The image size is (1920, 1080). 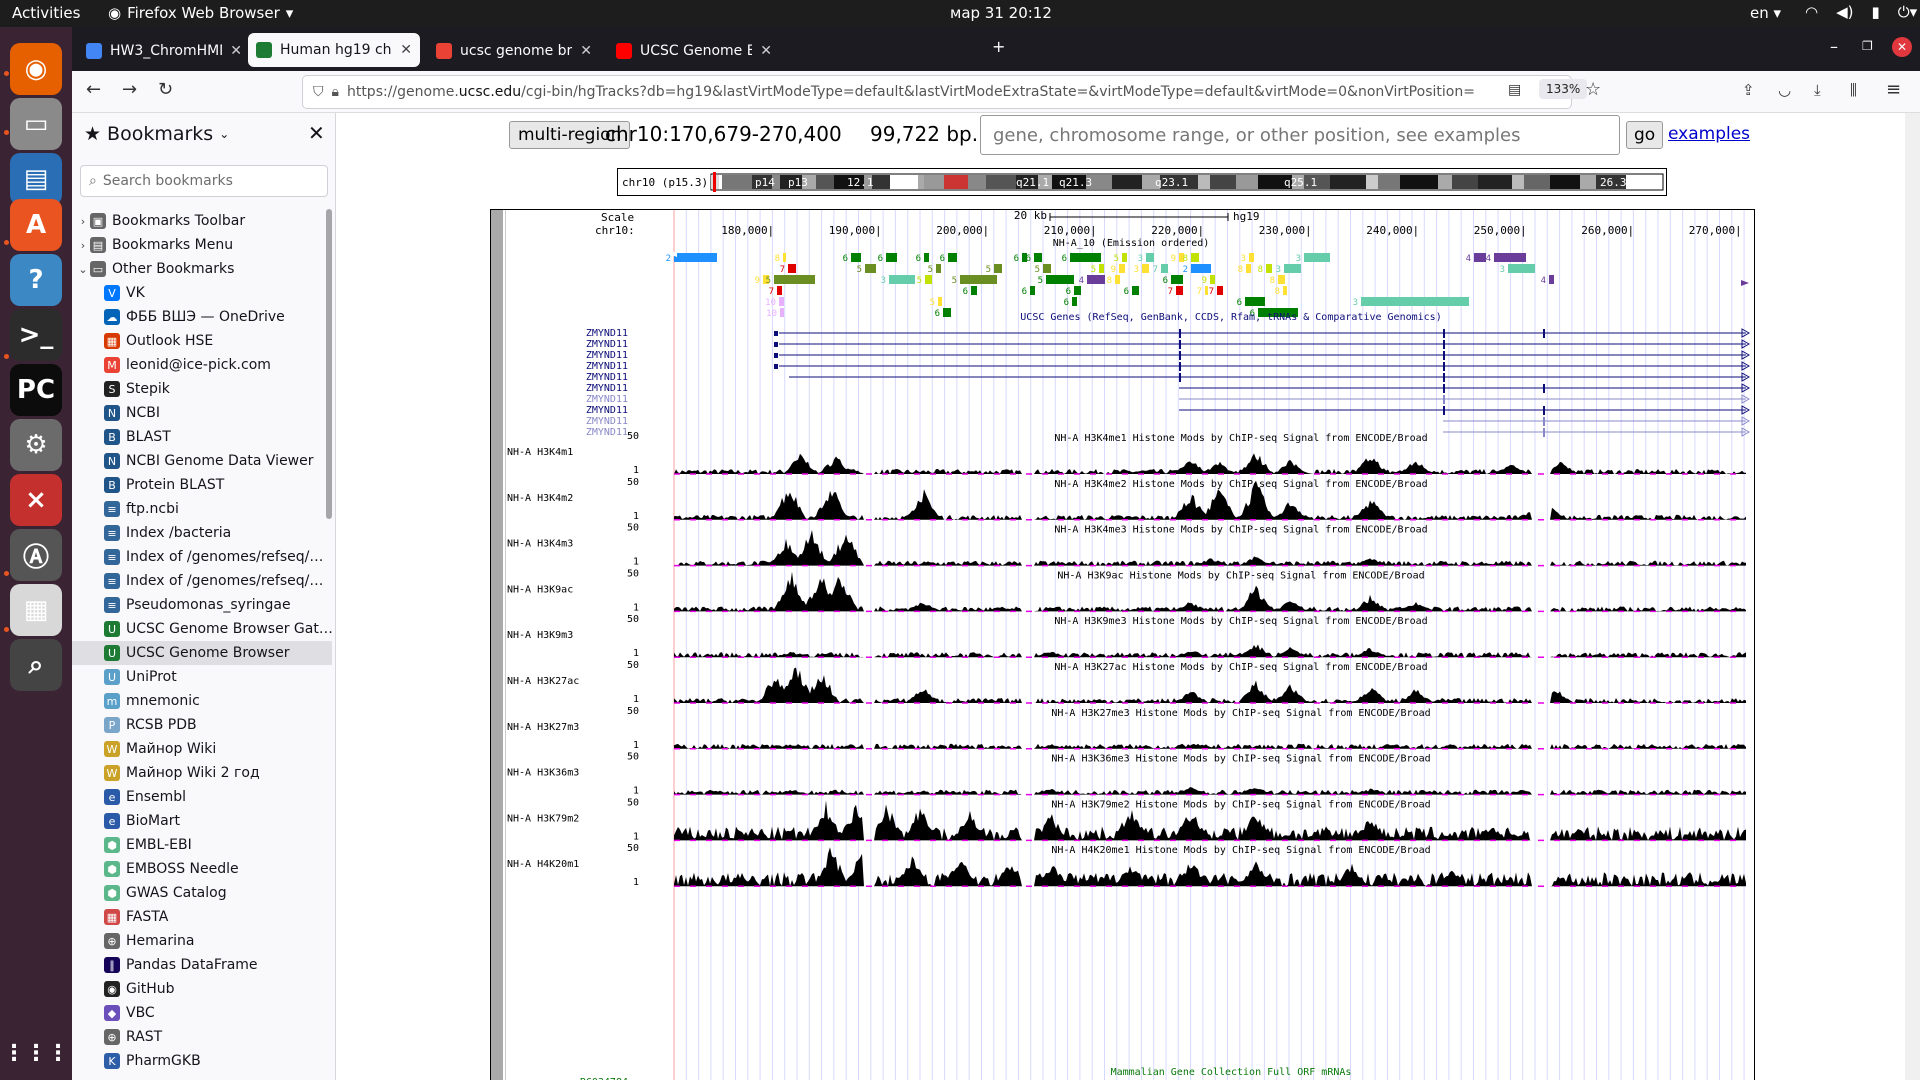 I want to click on new-tab-button: +, so click(x=998, y=46).